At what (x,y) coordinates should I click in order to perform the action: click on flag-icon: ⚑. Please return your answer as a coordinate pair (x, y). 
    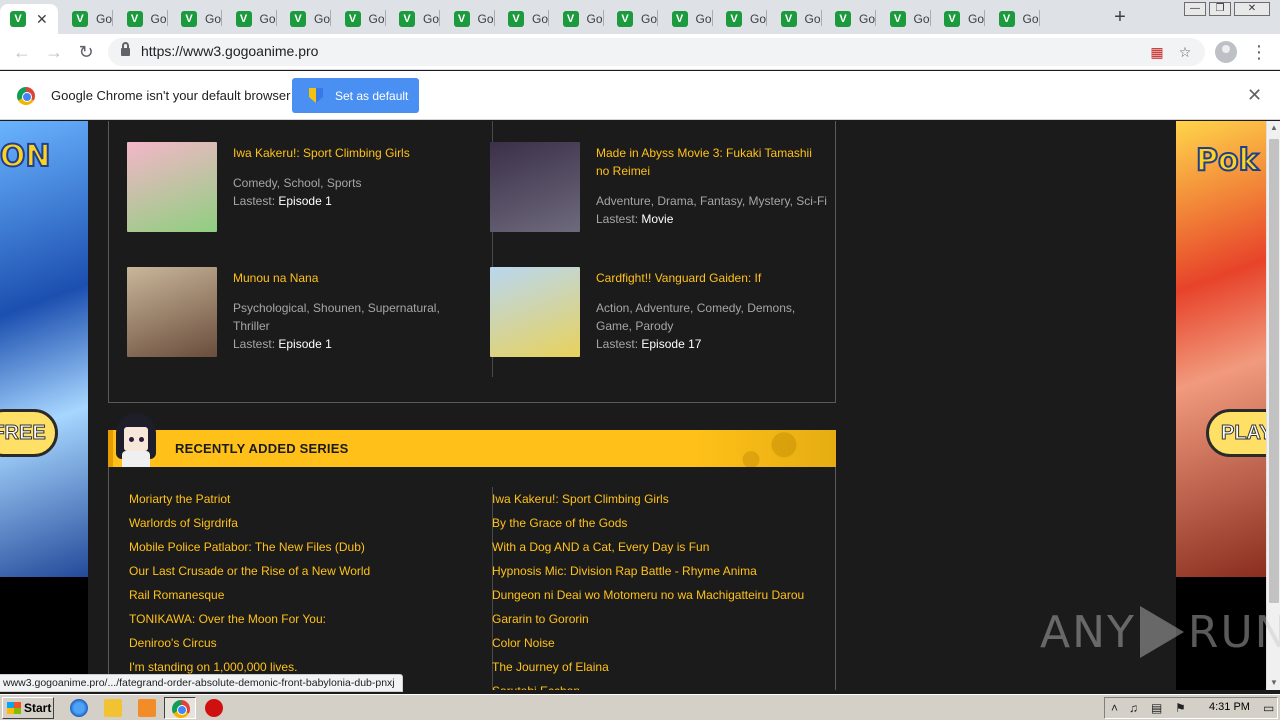
    Looking at the image, I should click on (1180, 708).